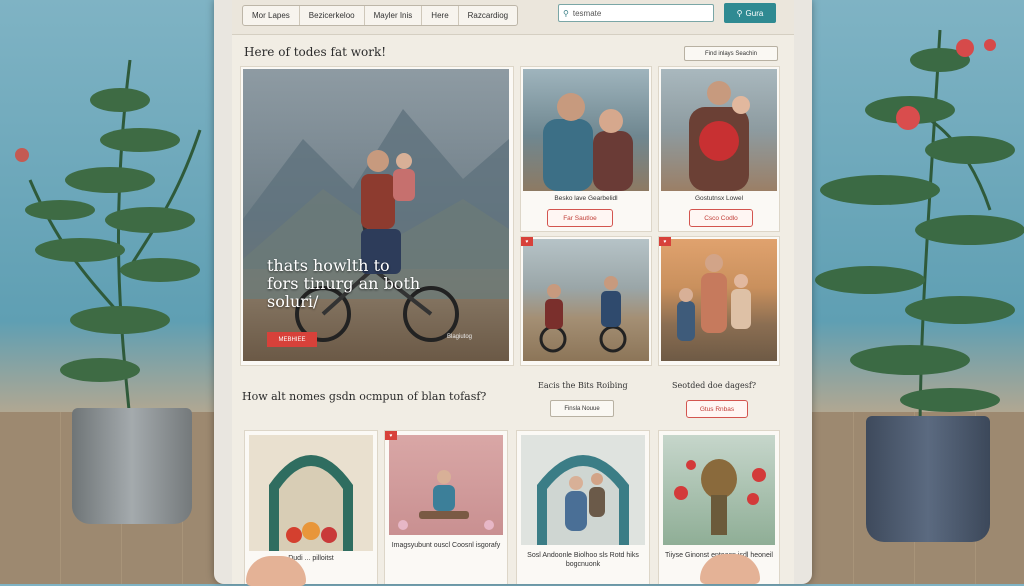 This screenshot has width=1024, height=586. I want to click on card-2-caption: Gostutnsx Lowel, so click(719, 198).